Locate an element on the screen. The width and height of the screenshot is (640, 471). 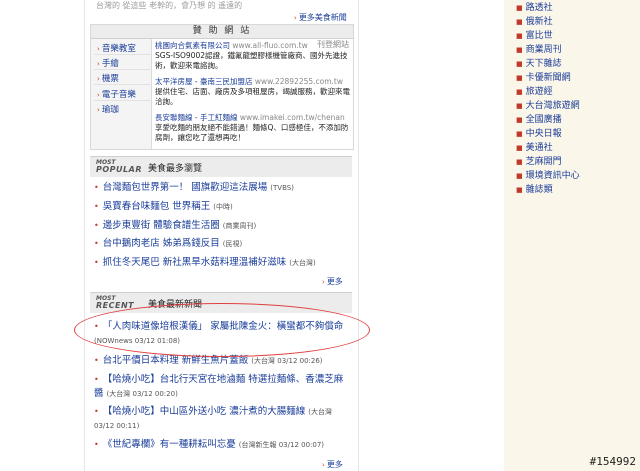
rail-link: ■ 中央日報 is located at coordinates (539, 132).